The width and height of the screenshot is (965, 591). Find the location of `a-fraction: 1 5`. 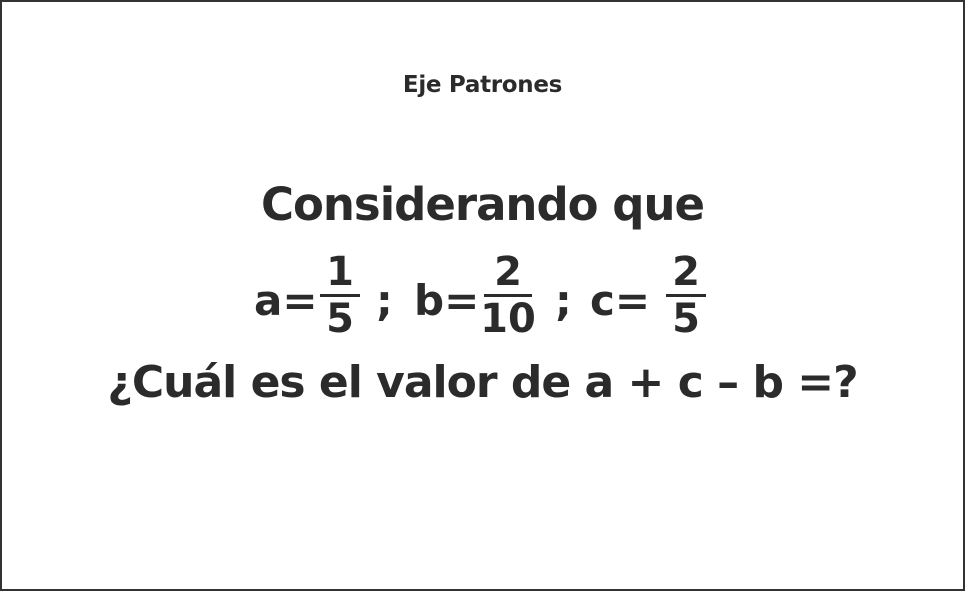

a-fraction: 1 5 is located at coordinates (340, 295).